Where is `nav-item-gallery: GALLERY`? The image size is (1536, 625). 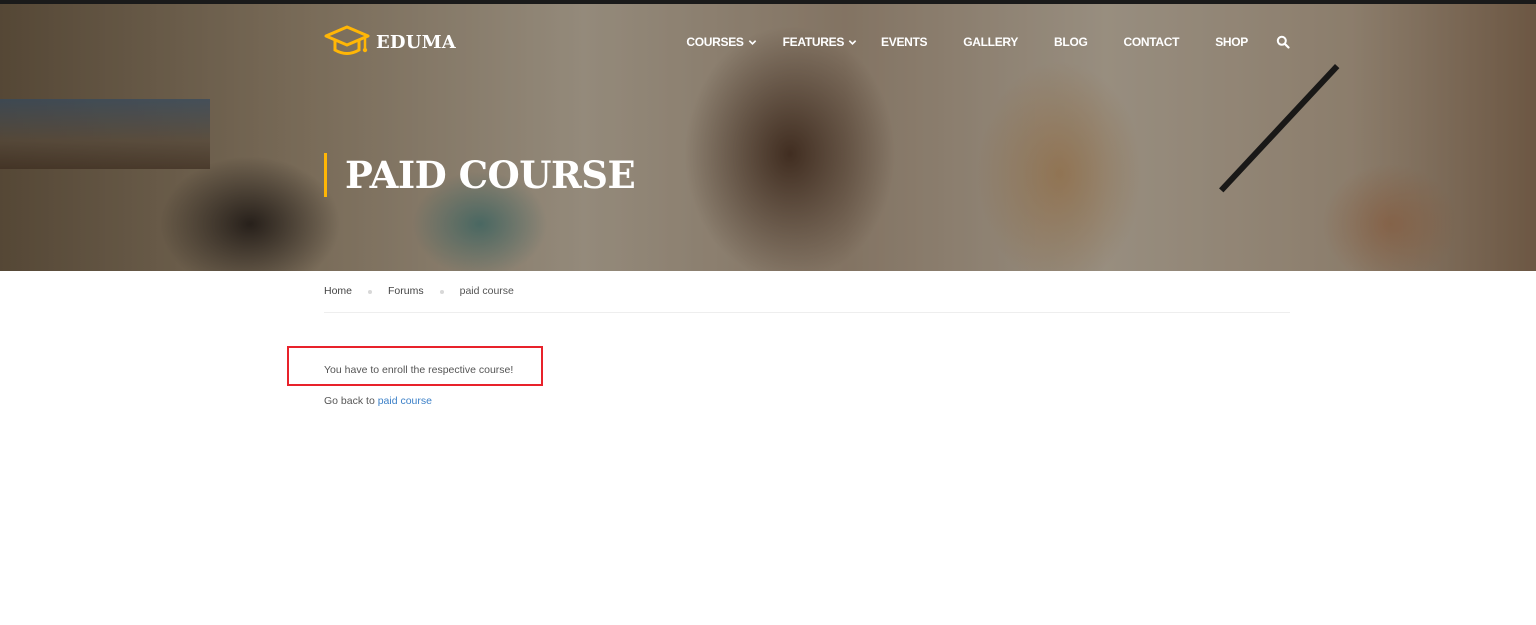 nav-item-gallery: GALLERY is located at coordinates (990, 42).